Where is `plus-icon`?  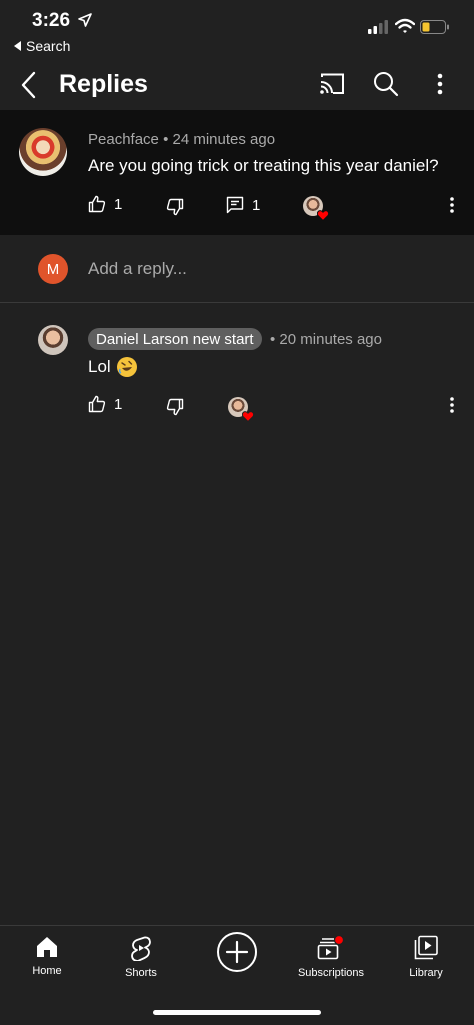 plus-icon is located at coordinates (237, 952).